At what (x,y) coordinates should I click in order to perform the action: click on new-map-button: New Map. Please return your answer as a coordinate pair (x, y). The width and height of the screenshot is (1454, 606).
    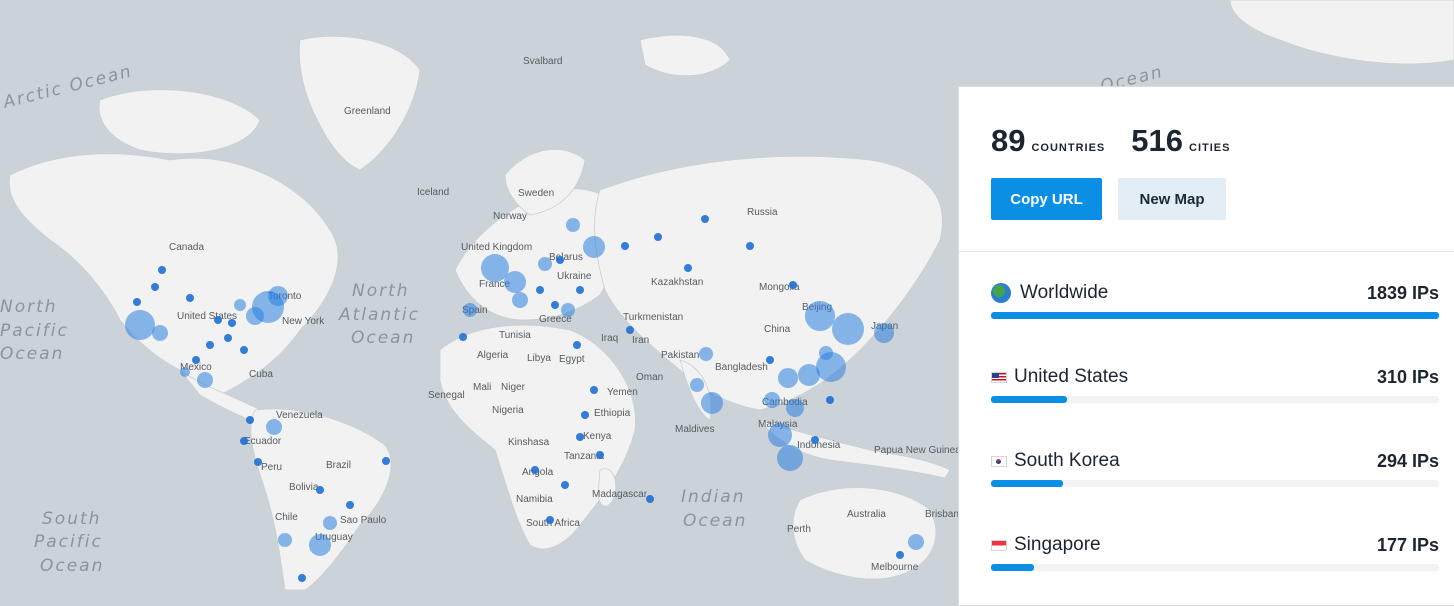
    Looking at the image, I should click on (1172, 199).